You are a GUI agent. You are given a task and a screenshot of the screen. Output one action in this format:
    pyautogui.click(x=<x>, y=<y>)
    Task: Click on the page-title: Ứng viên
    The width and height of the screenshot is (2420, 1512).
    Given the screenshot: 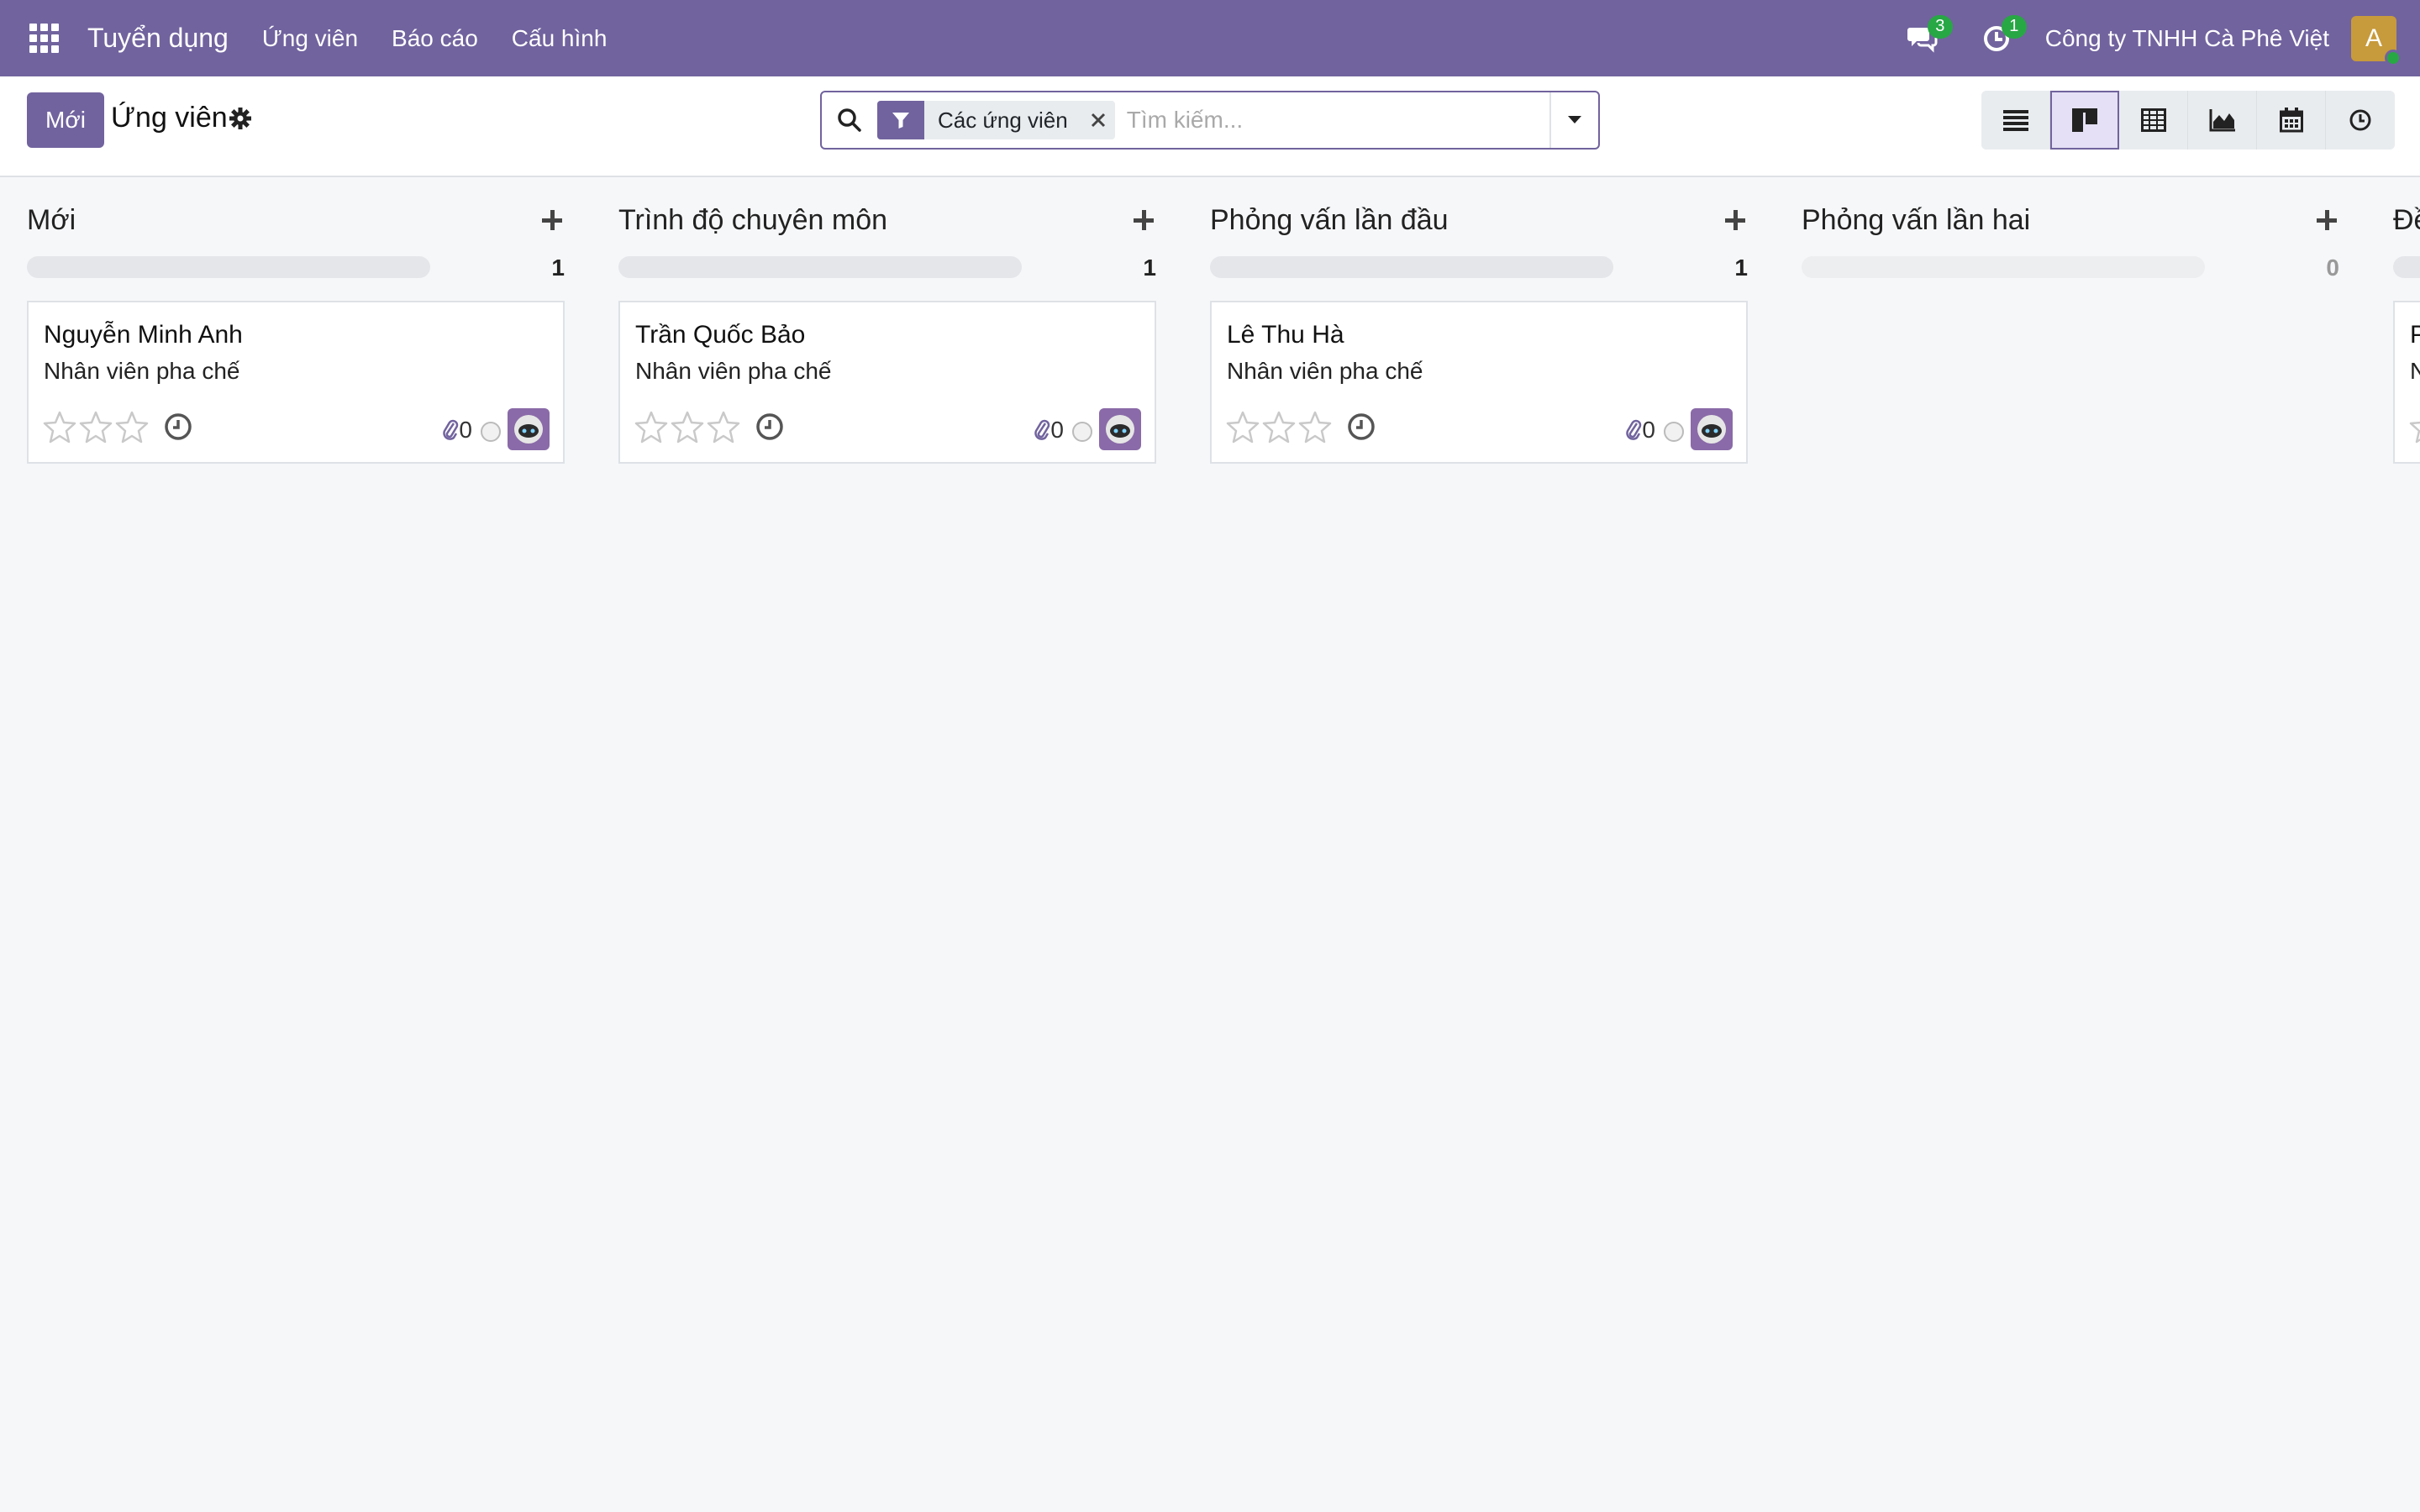 What is the action you would take?
    pyautogui.click(x=169, y=118)
    